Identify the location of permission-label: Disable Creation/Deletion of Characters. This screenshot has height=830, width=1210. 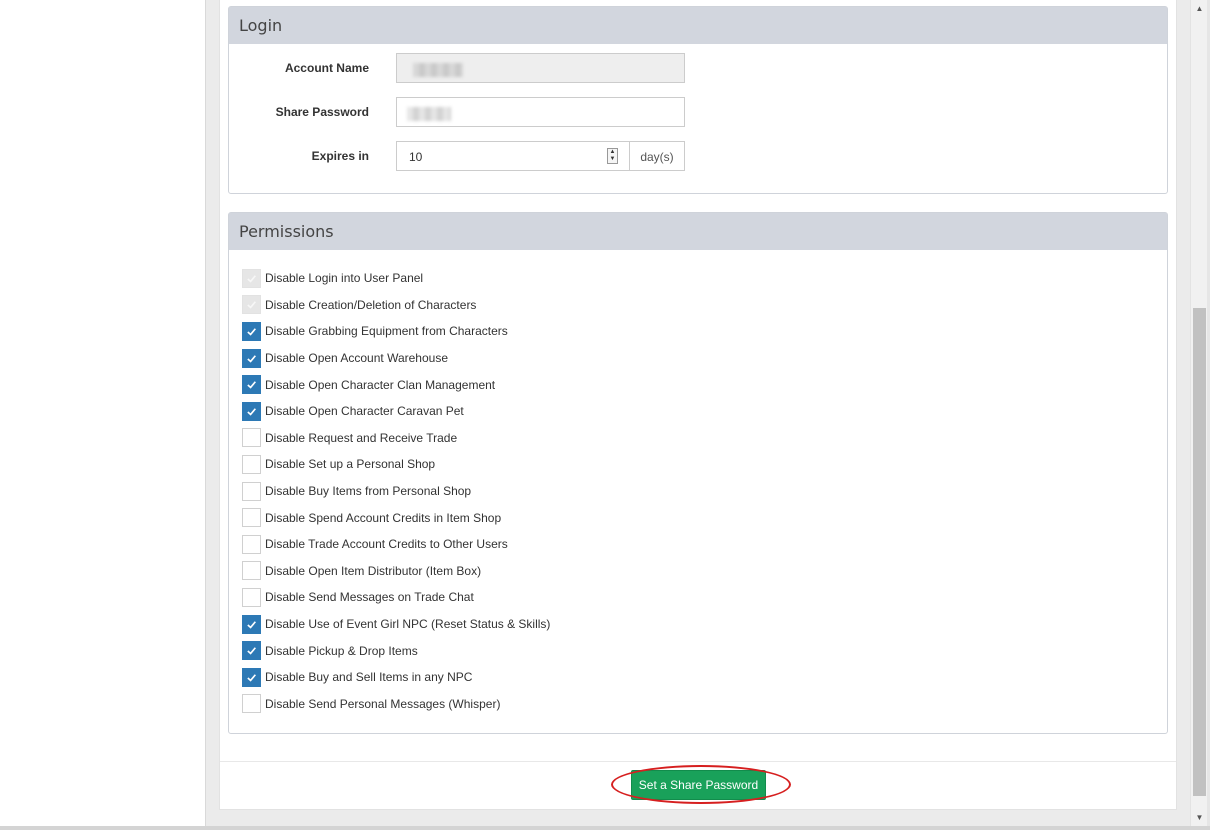
(370, 305).